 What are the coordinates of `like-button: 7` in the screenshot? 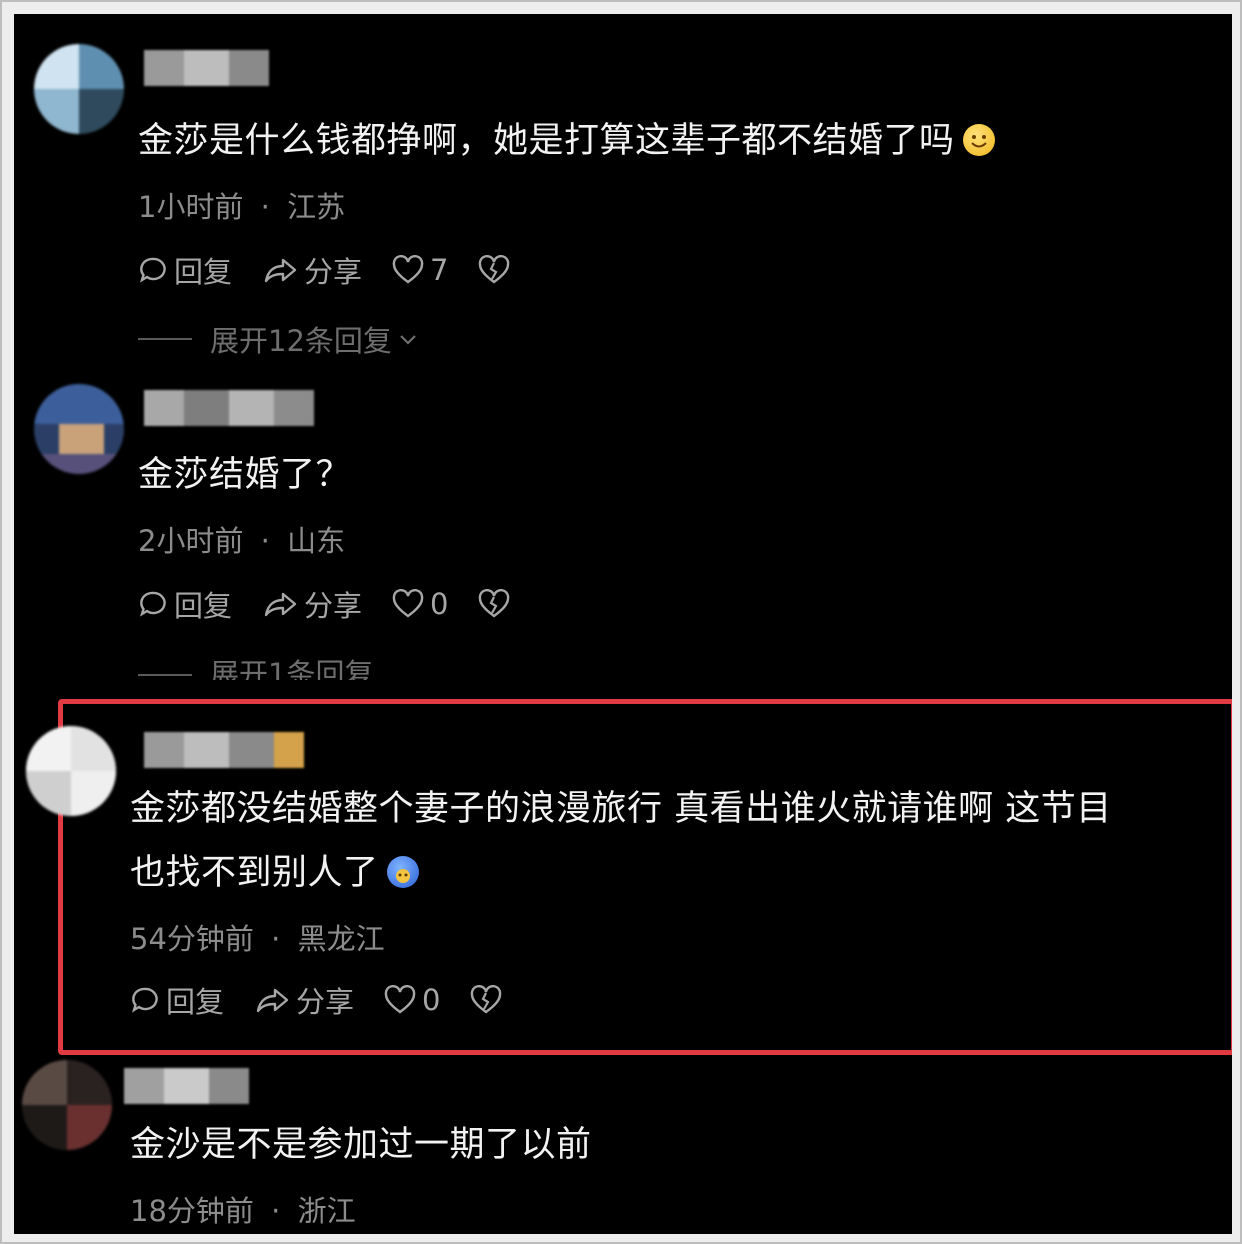 It's located at (420, 270).